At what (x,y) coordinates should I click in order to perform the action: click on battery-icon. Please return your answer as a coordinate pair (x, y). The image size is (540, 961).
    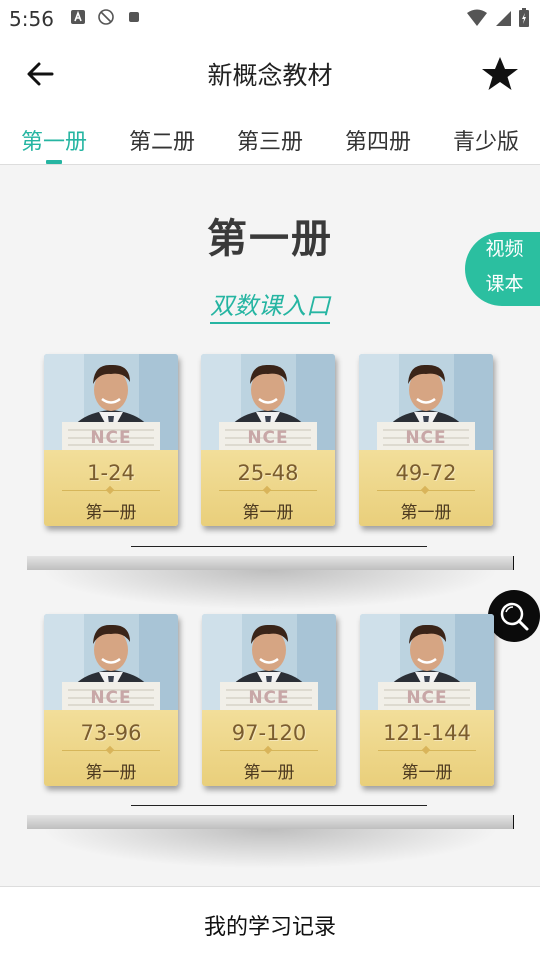
    Looking at the image, I should click on (524, 17).